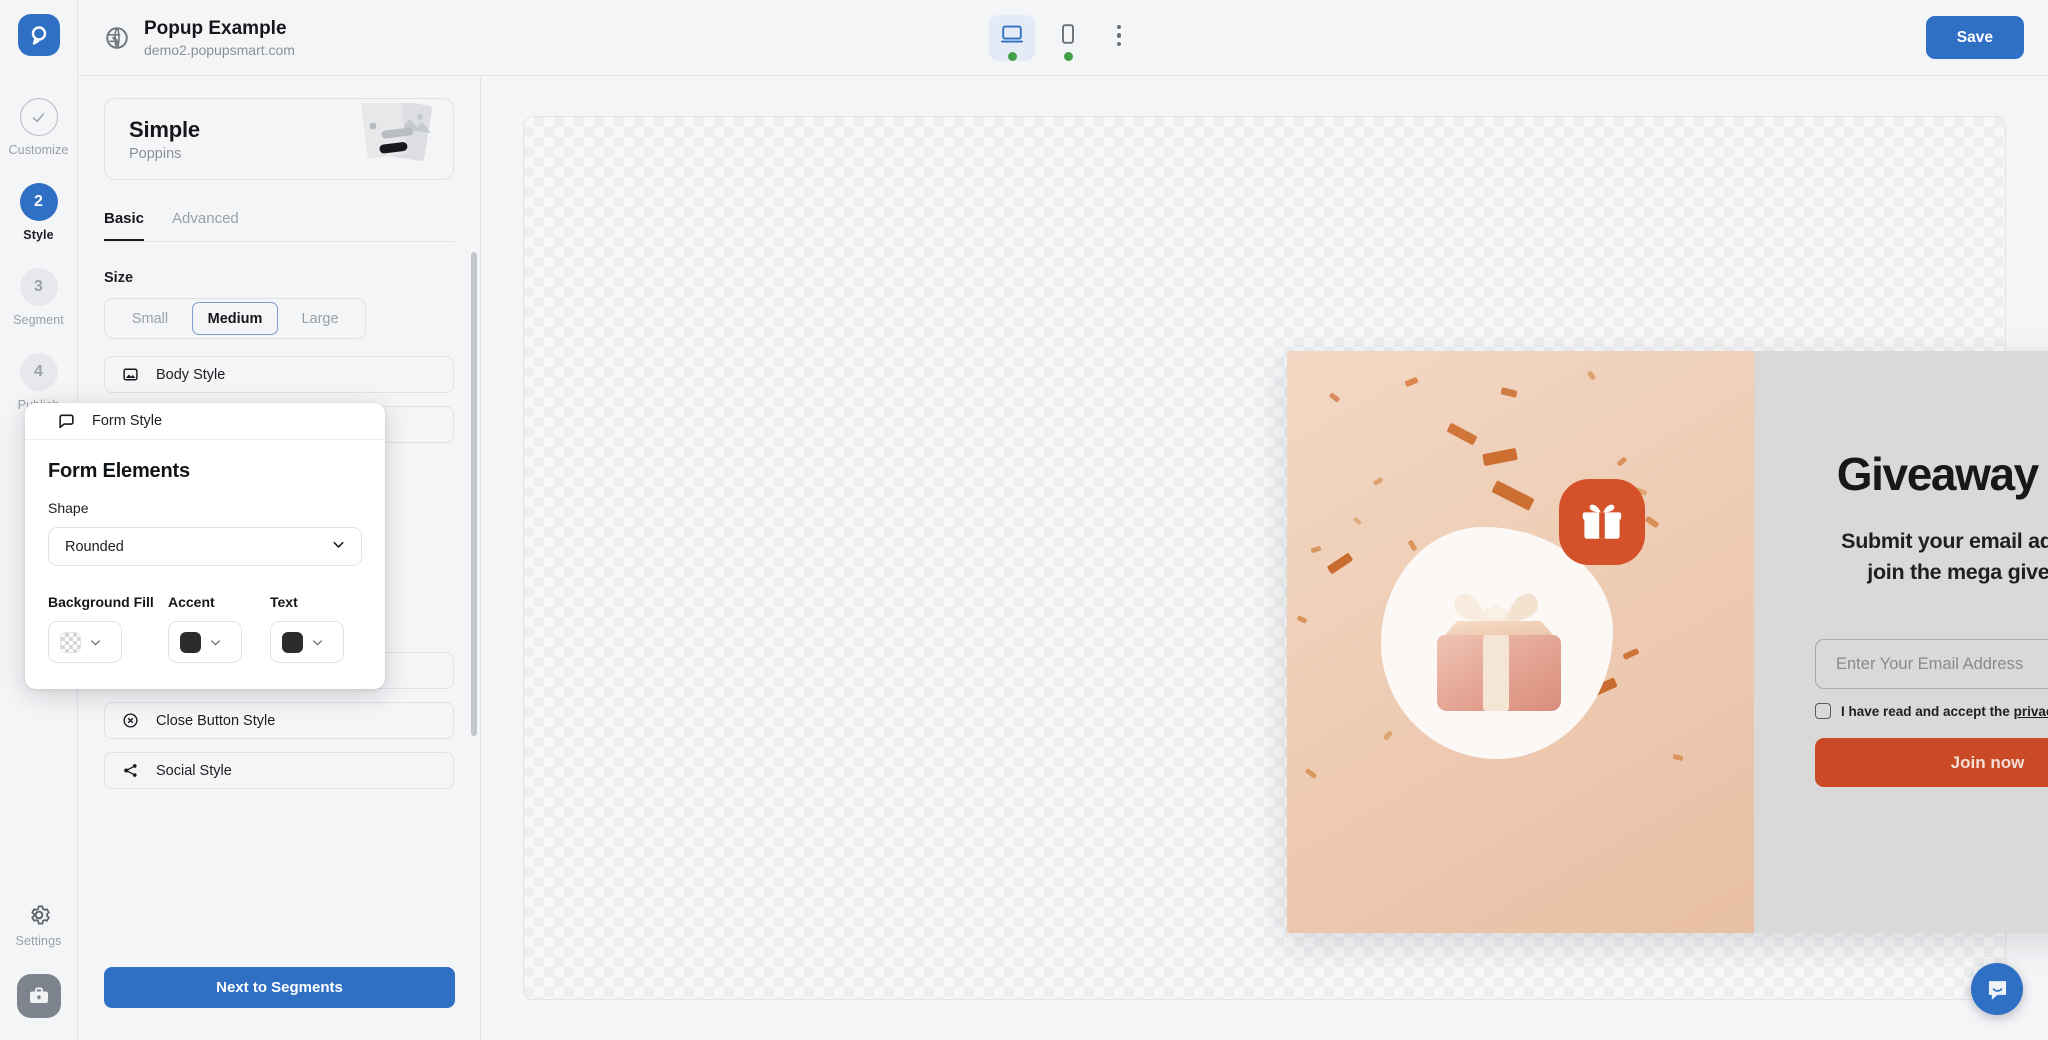 This screenshot has width=2048, height=1040. What do you see at coordinates (38, 287) in the screenshot?
I see `step-badge-segment: 3` at bounding box center [38, 287].